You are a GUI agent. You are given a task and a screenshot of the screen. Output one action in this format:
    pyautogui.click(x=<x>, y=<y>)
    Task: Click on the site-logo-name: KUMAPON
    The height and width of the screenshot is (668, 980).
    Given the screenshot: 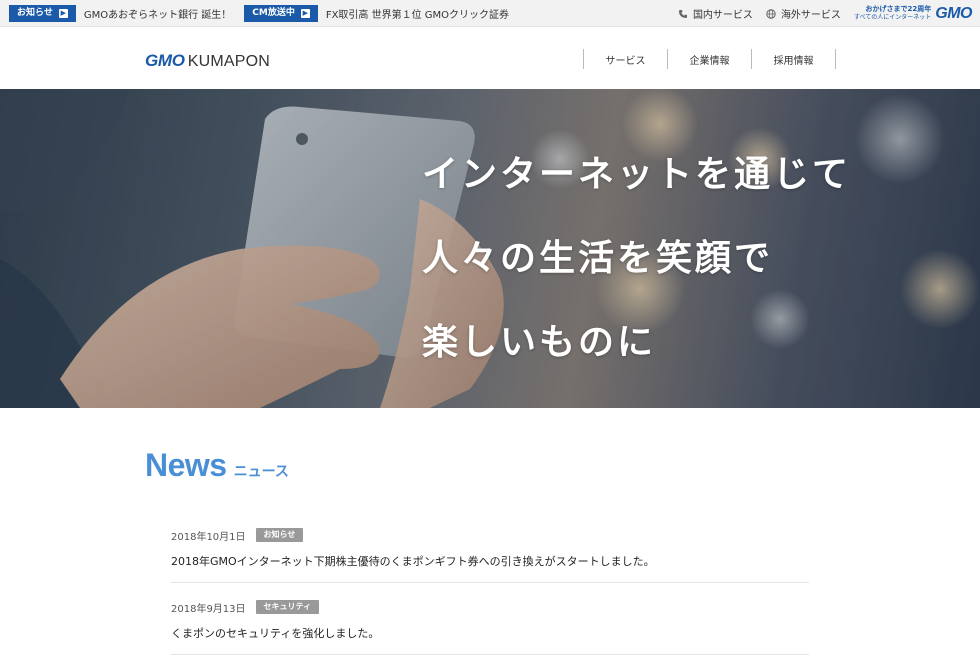 What is the action you would take?
    pyautogui.click(x=229, y=61)
    